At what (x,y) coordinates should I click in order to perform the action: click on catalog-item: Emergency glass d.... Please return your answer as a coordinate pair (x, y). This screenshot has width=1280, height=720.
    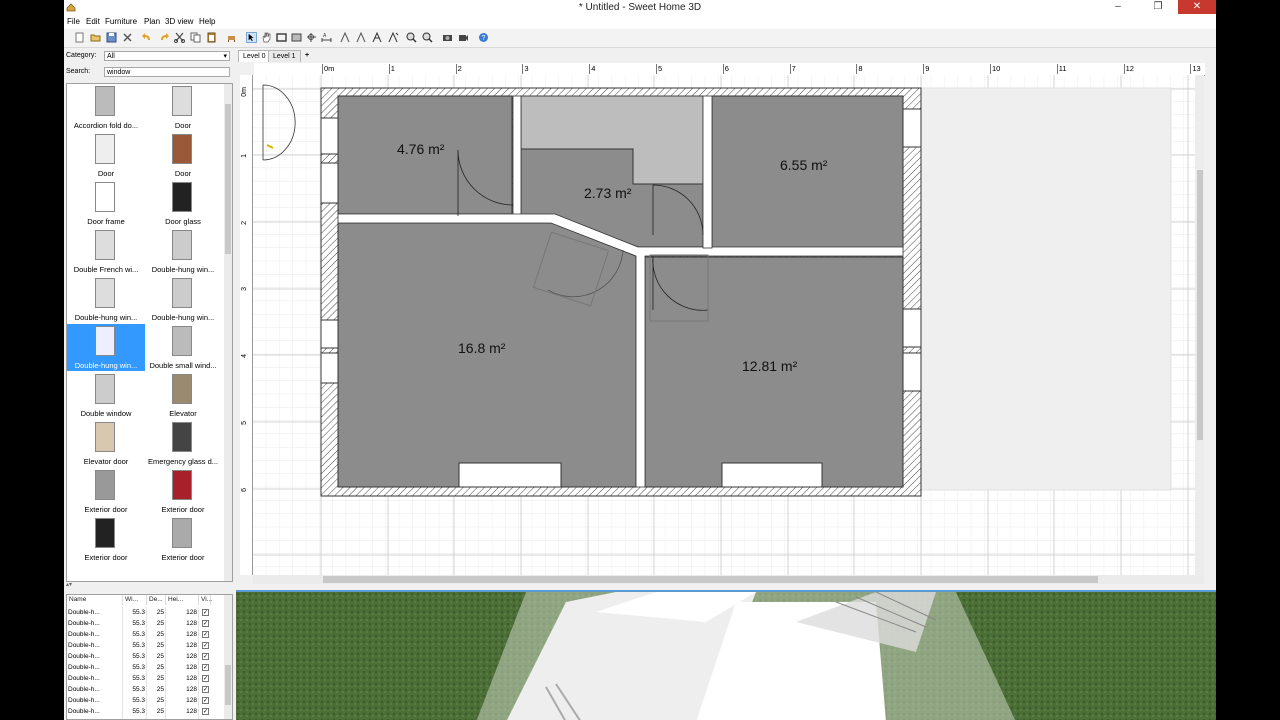
    Looking at the image, I should click on (183, 443).